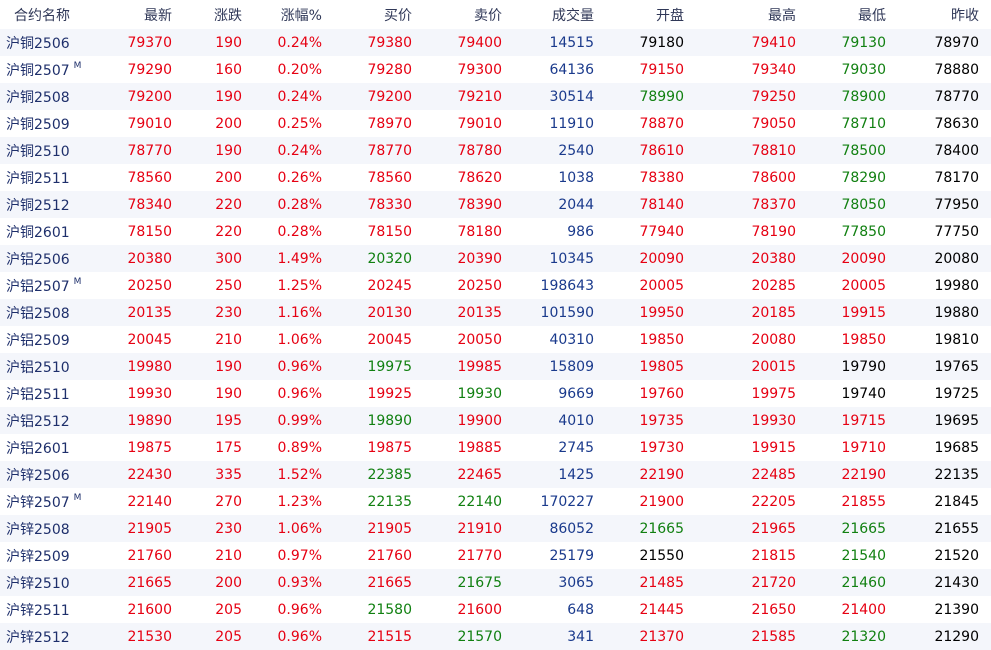 Image resolution: width=991 pixels, height=650 pixels. I want to click on ask-cell: 19930, so click(469, 393).